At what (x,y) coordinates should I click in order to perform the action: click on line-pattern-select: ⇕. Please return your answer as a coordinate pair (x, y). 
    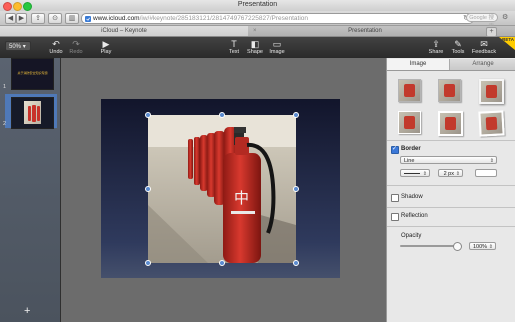
    Looking at the image, I should click on (415, 173).